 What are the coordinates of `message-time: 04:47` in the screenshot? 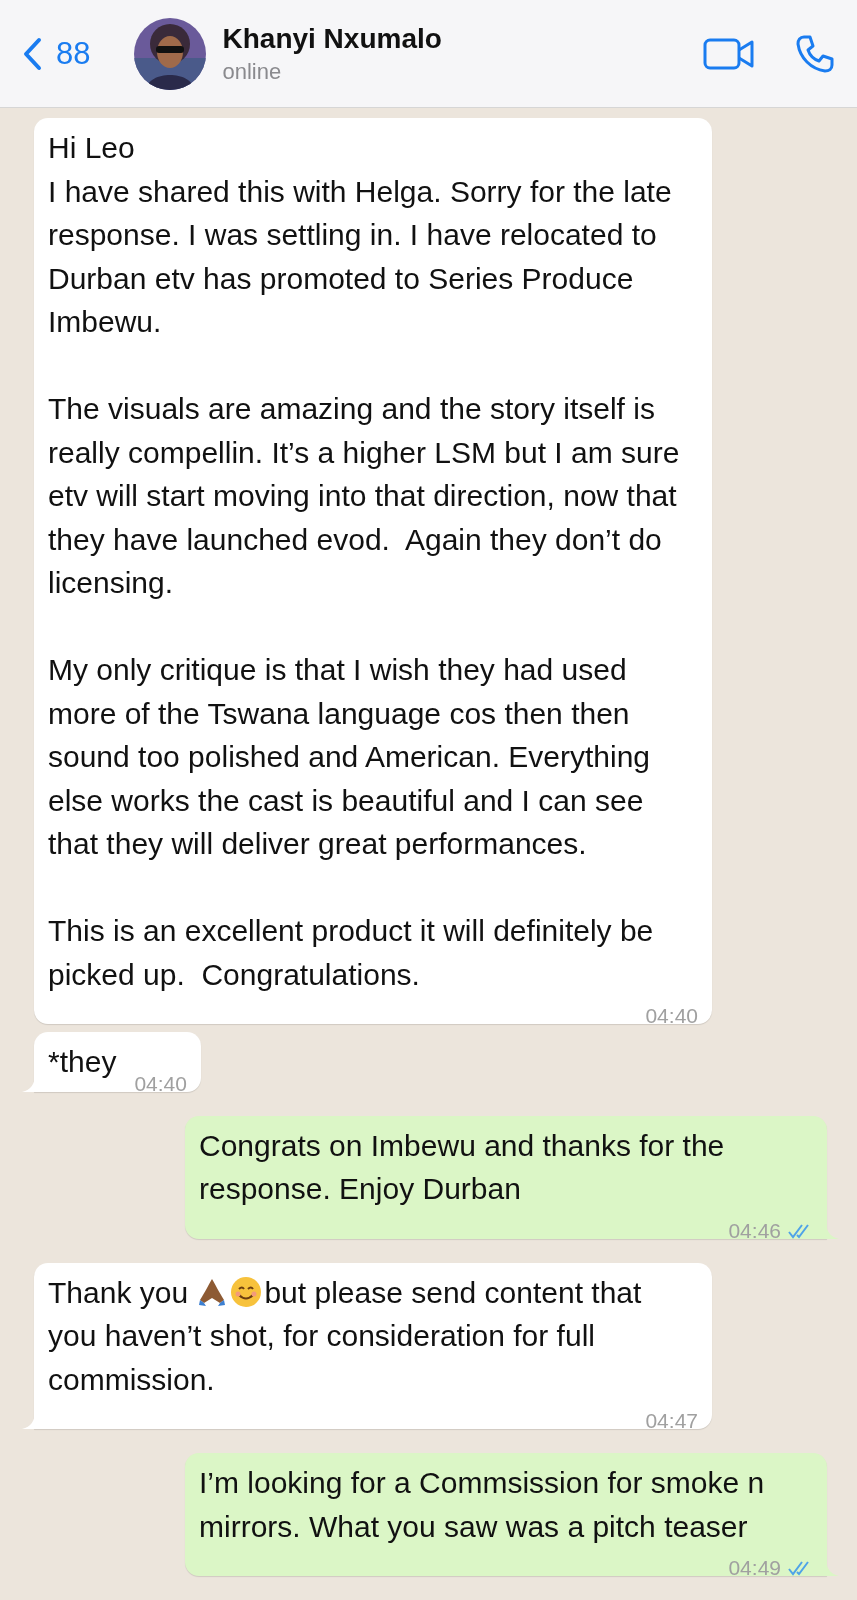 It's located at (671, 1421).